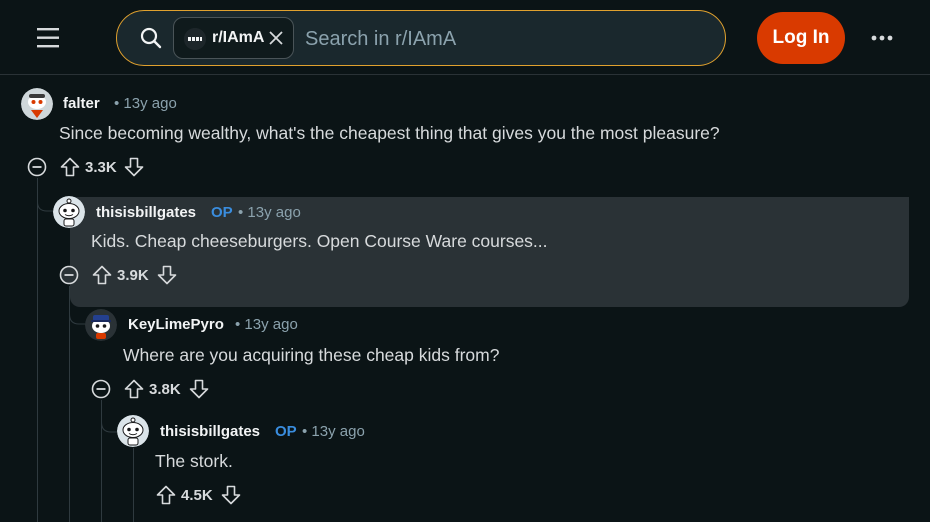  I want to click on subreddit-filter-chip: r/IAmA, so click(233, 38).